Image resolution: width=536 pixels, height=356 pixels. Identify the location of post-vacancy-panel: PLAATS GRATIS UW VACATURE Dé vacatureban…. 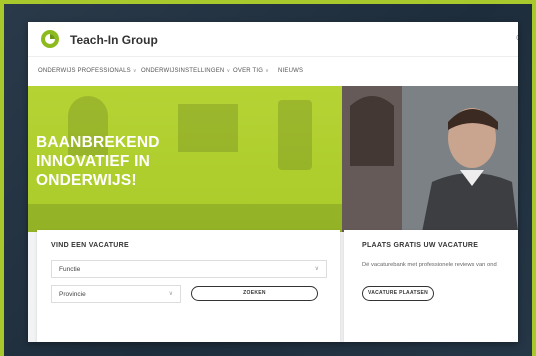
(431, 286).